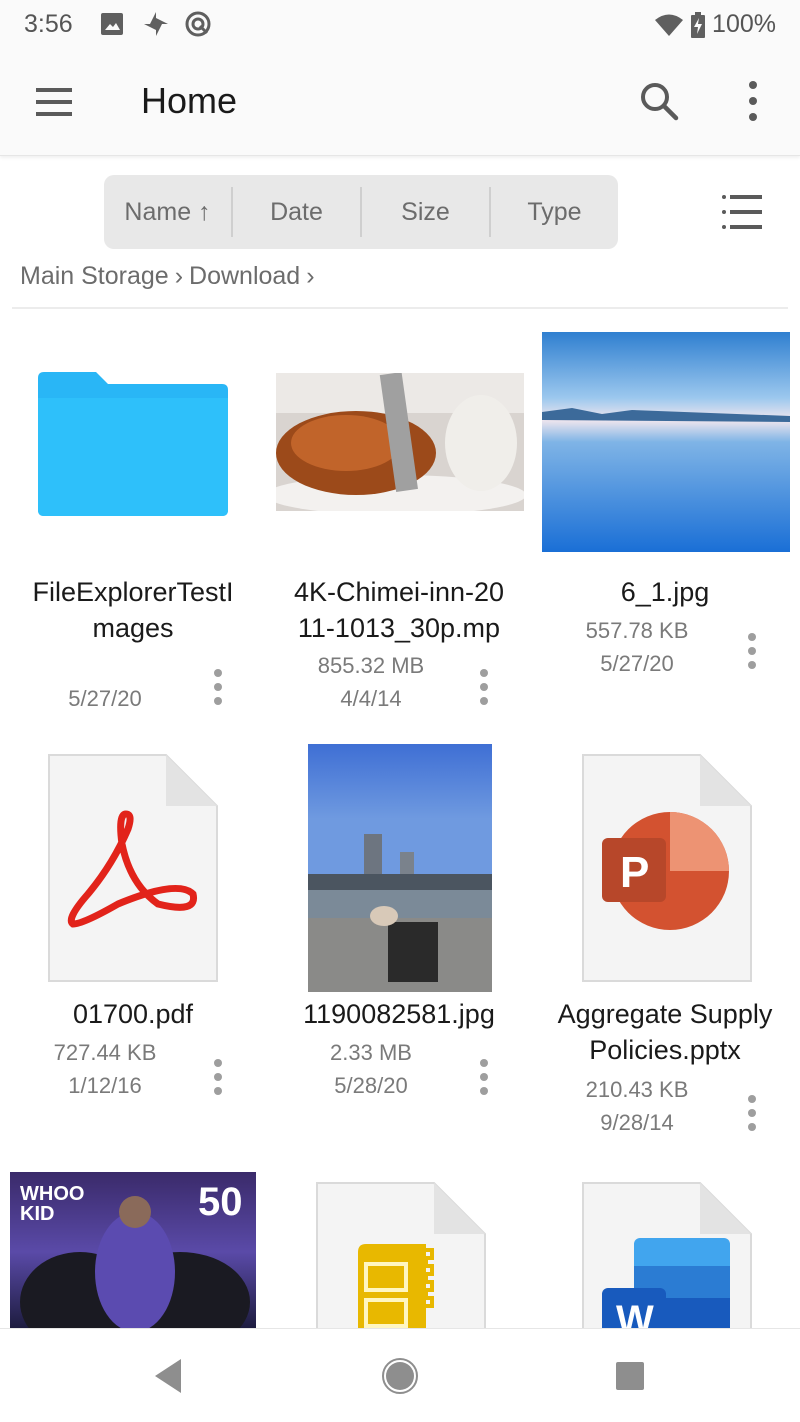  I want to click on powerpoint-letter: P, so click(635, 872).